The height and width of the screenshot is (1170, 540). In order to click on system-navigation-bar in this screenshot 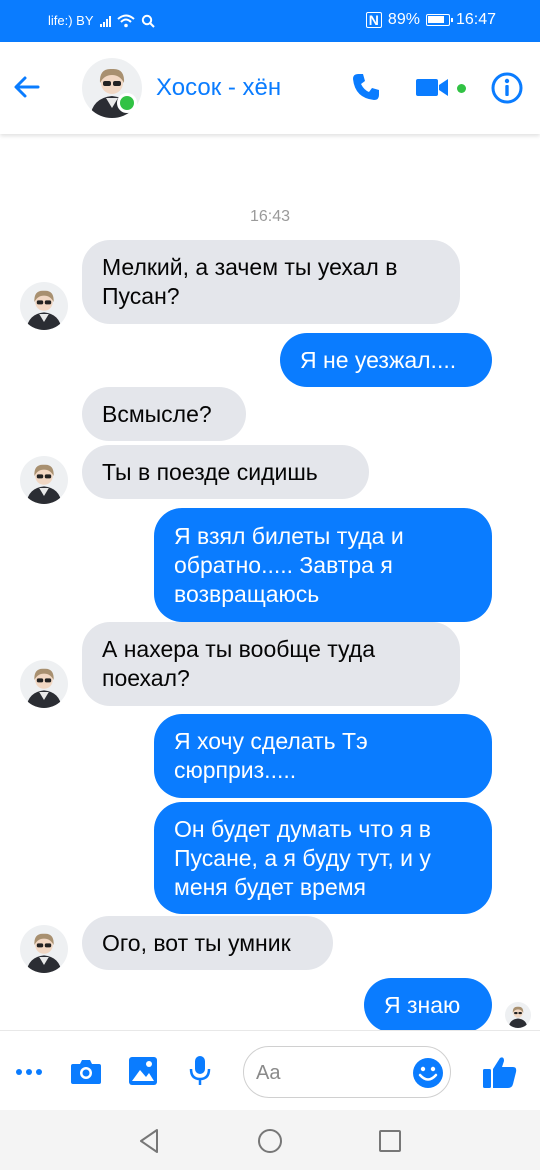, I will do `click(270, 1140)`.